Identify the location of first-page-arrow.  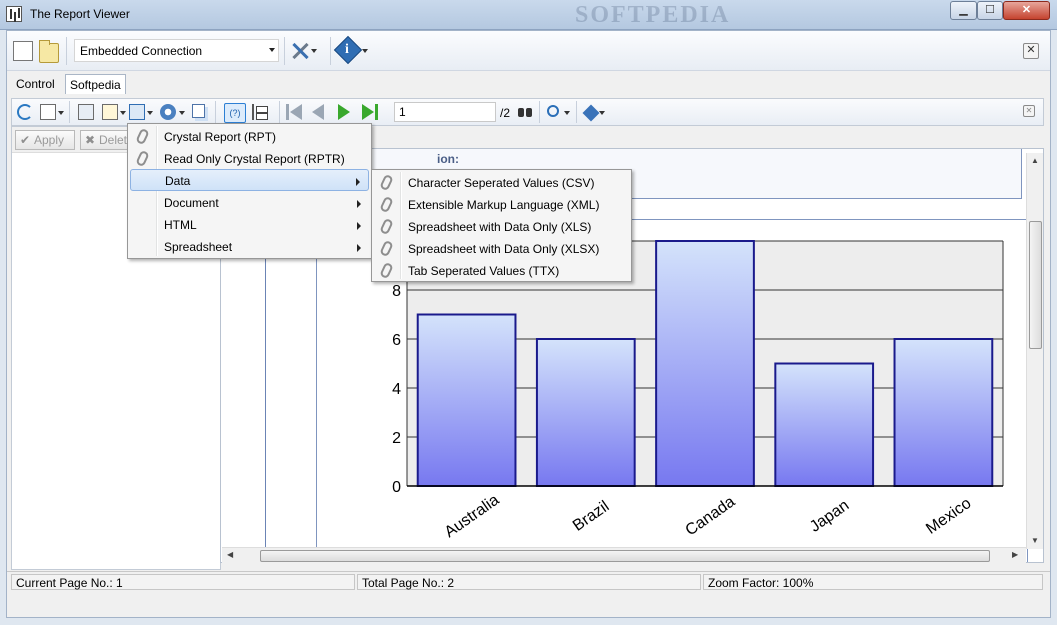
(296, 112).